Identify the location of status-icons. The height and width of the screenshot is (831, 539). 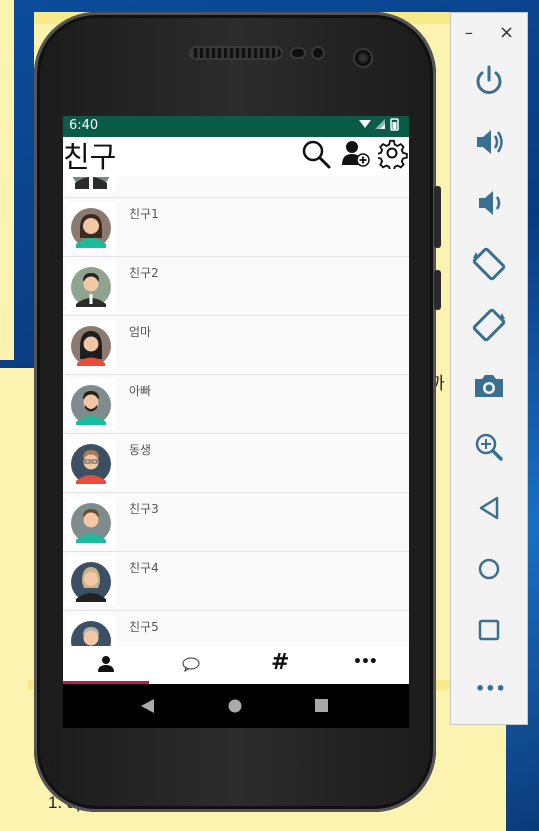
(380, 125).